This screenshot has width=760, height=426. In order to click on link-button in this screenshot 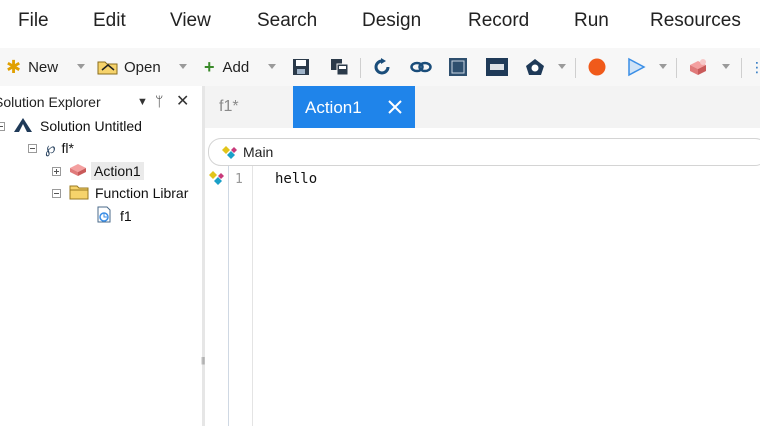, I will do `click(421, 67)`.